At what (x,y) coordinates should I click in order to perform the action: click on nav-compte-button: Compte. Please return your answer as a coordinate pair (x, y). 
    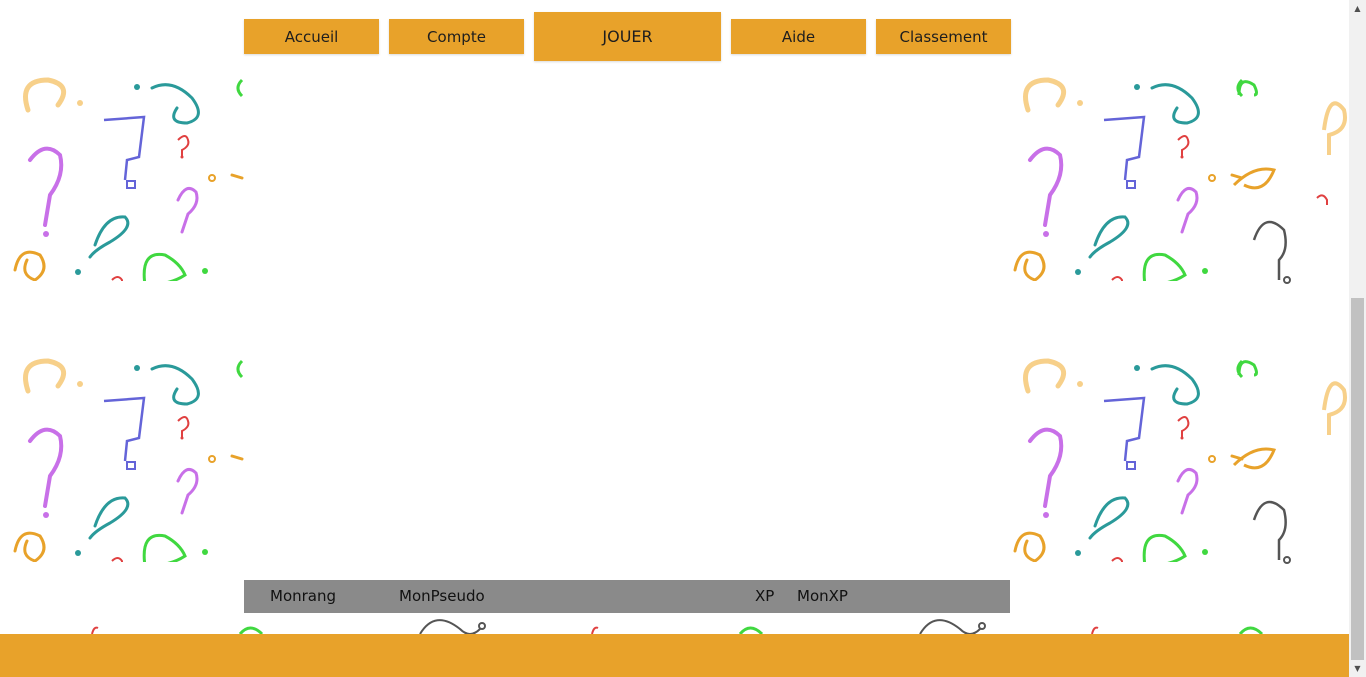
    Looking at the image, I should click on (456, 36).